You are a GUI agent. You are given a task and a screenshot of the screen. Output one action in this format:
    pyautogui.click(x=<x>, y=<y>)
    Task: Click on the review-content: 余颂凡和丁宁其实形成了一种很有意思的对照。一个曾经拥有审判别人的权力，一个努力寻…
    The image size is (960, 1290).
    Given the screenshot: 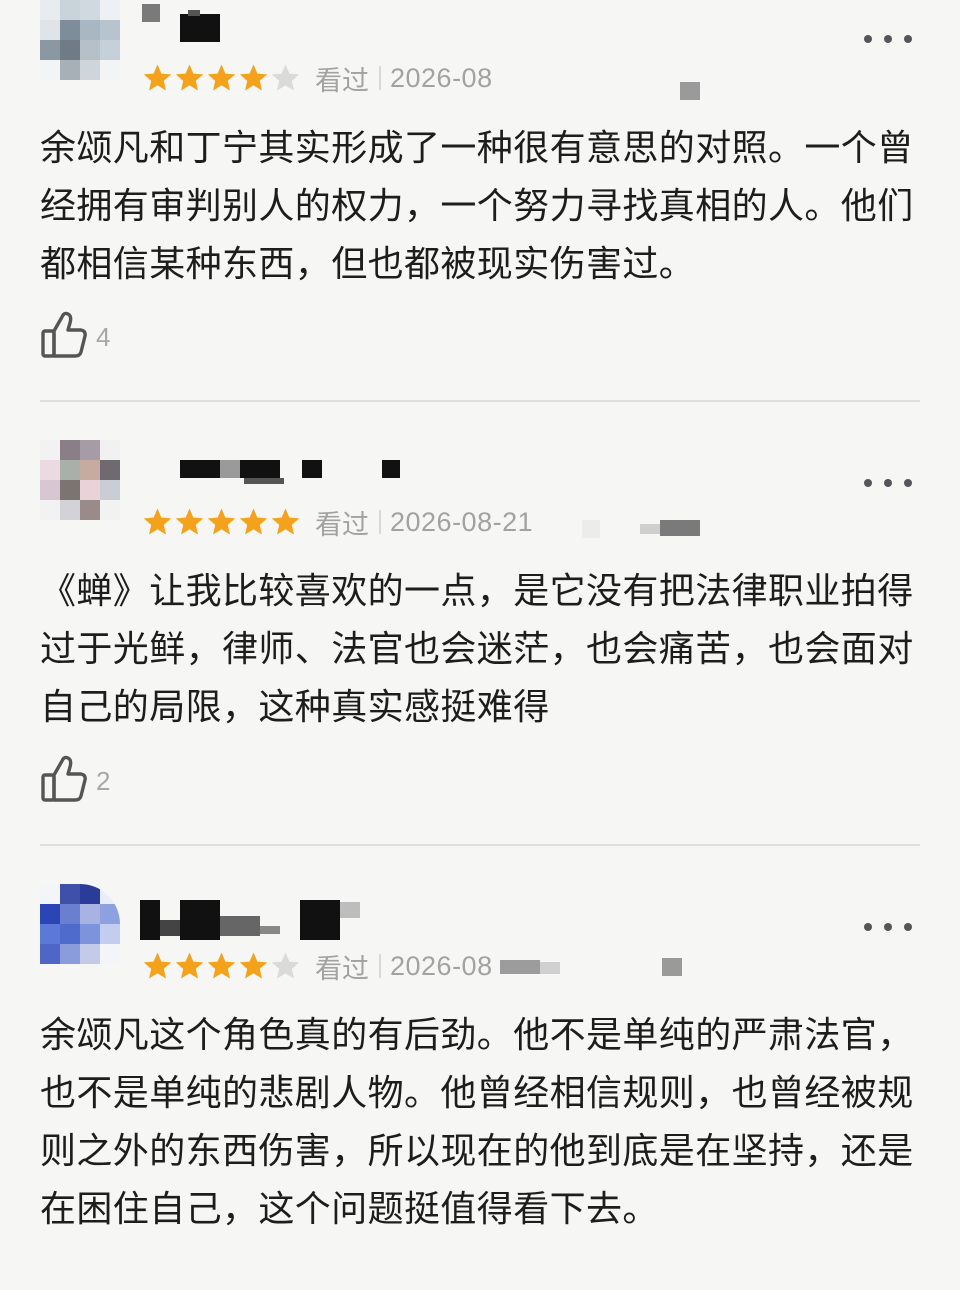 What is the action you would take?
    pyautogui.click(x=485, y=207)
    